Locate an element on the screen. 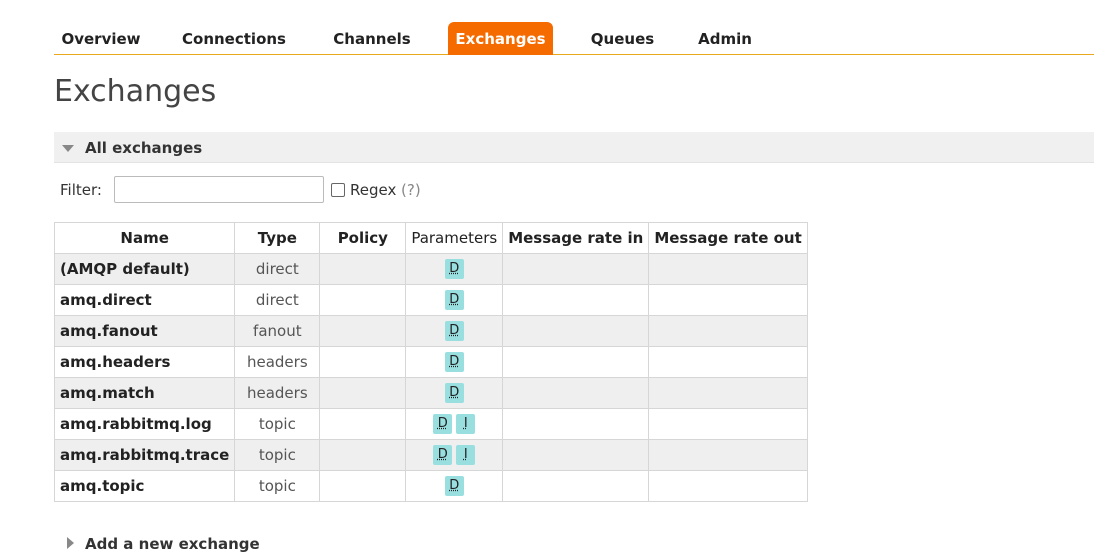 This screenshot has width=1094, height=559. col-header-name: Name is located at coordinates (144, 238).